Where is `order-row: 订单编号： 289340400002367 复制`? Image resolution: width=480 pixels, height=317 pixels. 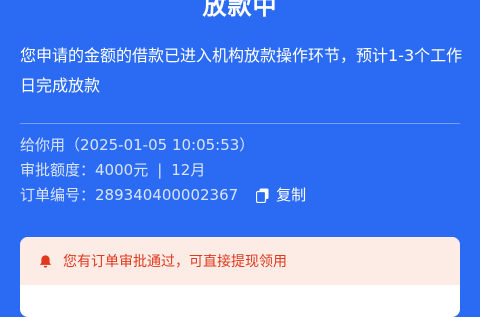
order-row: 订单编号： 289340400002367 复制 is located at coordinates (240, 195).